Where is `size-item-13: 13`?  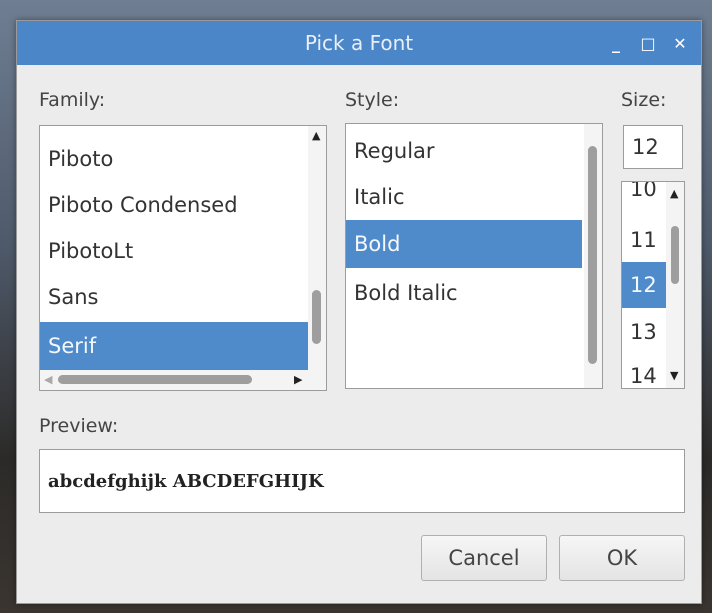
size-item-13: 13 is located at coordinates (644, 332).